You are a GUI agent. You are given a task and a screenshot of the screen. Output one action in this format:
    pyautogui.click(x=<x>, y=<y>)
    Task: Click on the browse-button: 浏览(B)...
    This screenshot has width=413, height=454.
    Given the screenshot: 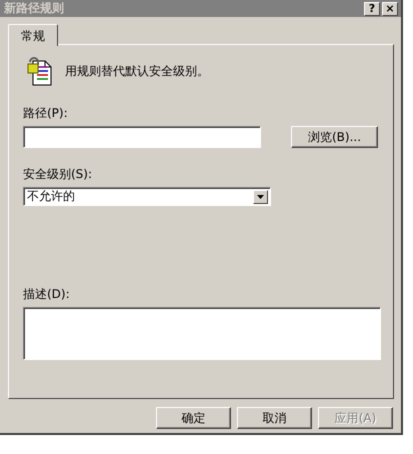 What is the action you would take?
    pyautogui.click(x=334, y=137)
    